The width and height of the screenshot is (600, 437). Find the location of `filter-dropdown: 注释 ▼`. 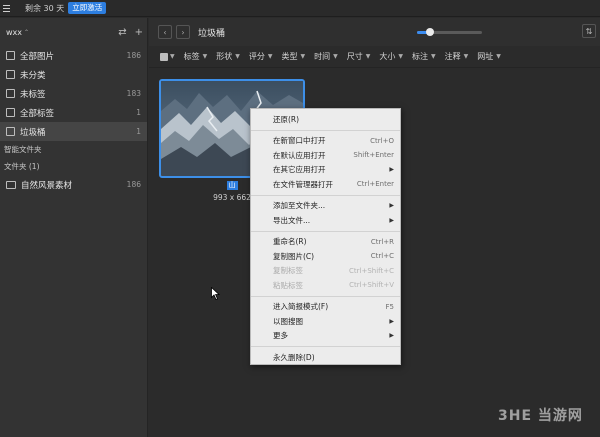

filter-dropdown: 注释 ▼ is located at coordinates (457, 56).